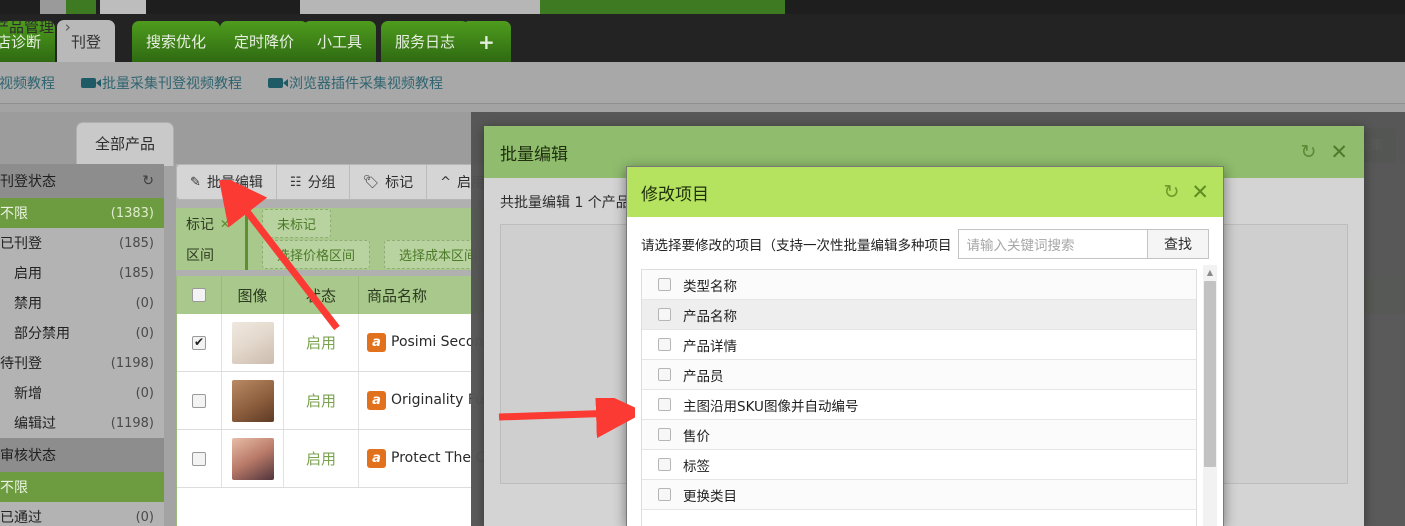 This screenshot has height=526, width=1405. Describe the element at coordinates (919, 345) in the screenshot. I see `list-item-product-detail: 产品详情` at that location.